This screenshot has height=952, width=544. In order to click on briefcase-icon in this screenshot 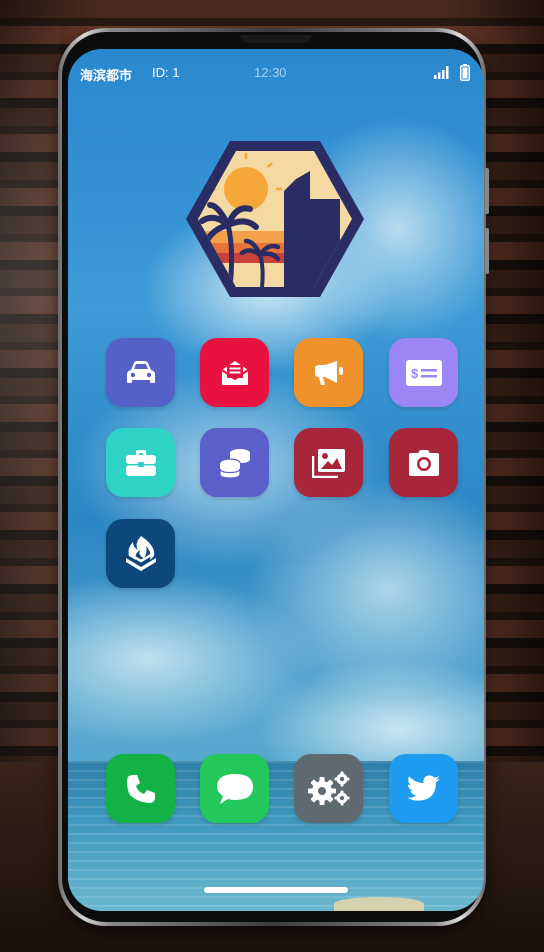, I will do `click(140, 462)`.